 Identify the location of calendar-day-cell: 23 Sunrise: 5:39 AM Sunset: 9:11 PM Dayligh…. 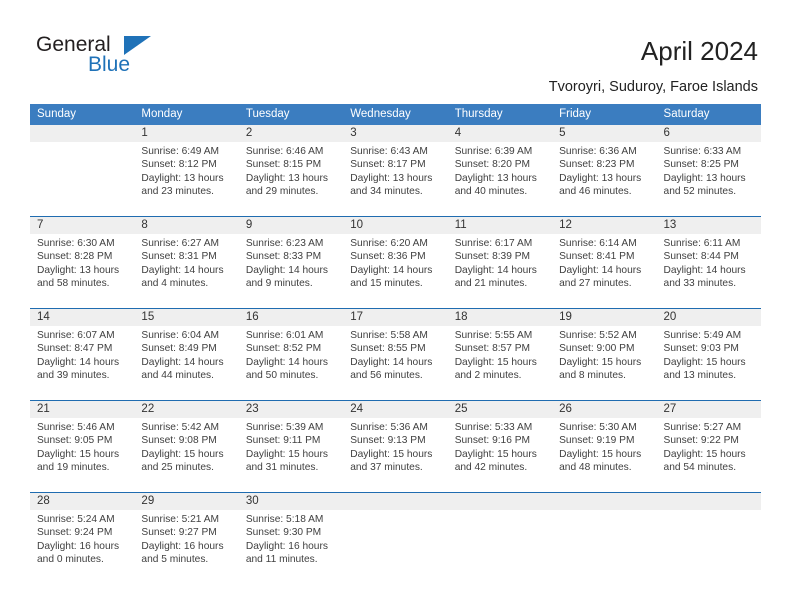
(291, 446).